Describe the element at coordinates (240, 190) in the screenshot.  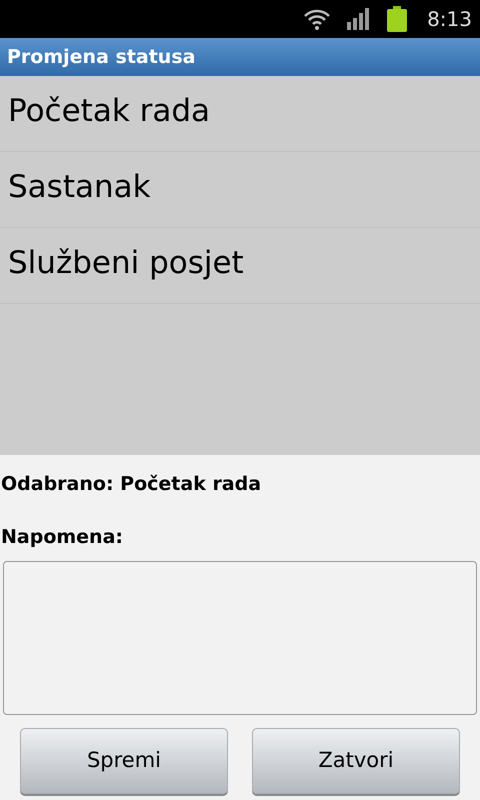
I see `list-item: Sastanak` at that location.